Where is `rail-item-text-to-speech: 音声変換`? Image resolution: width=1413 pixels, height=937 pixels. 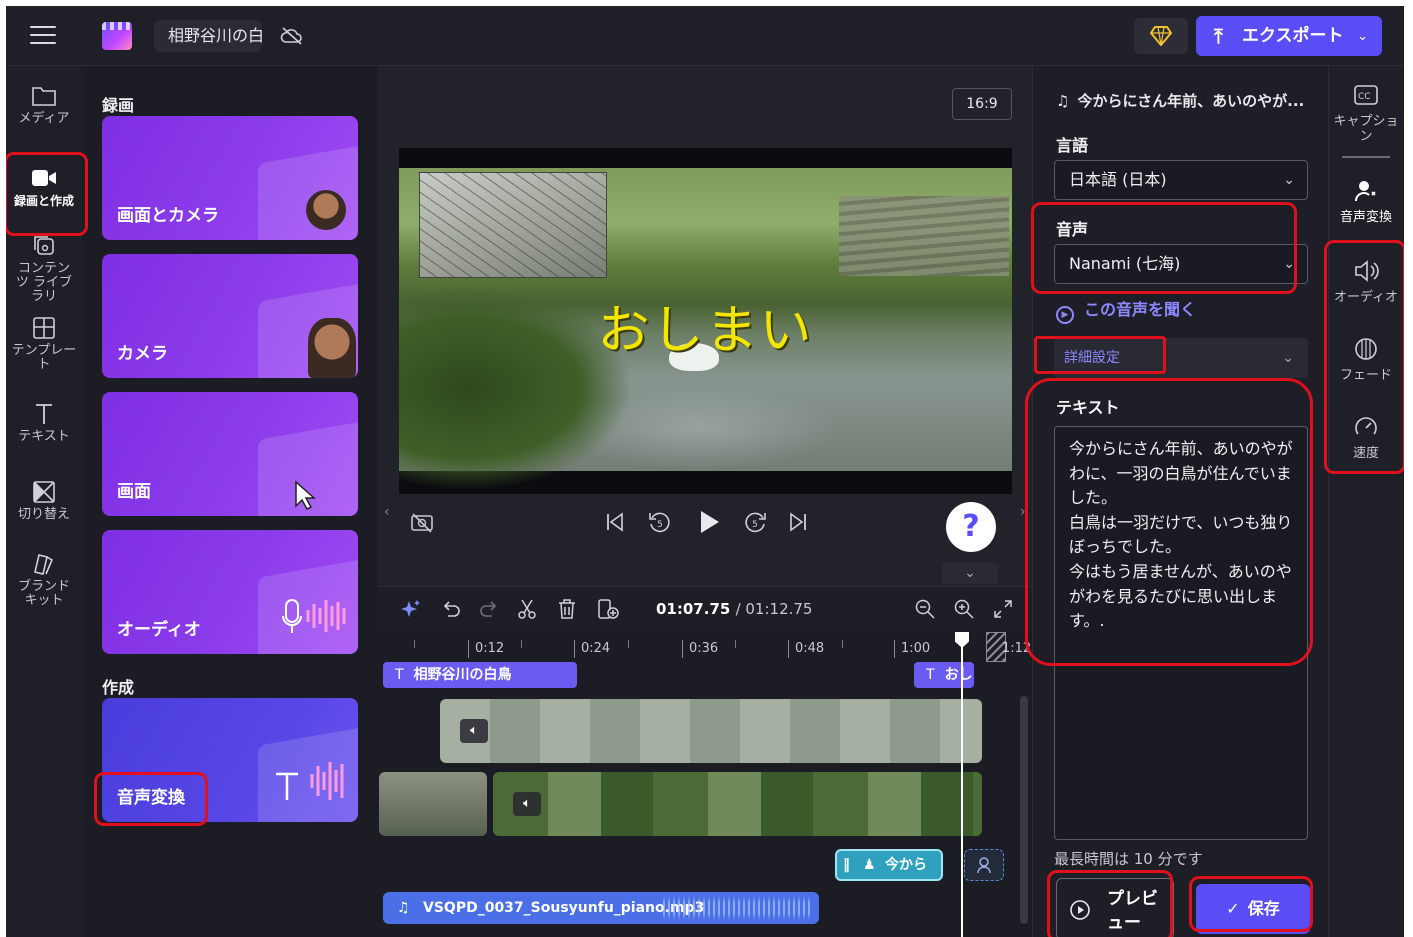 rail-item-text-to-speech: 音声変換 is located at coordinates (1366, 201).